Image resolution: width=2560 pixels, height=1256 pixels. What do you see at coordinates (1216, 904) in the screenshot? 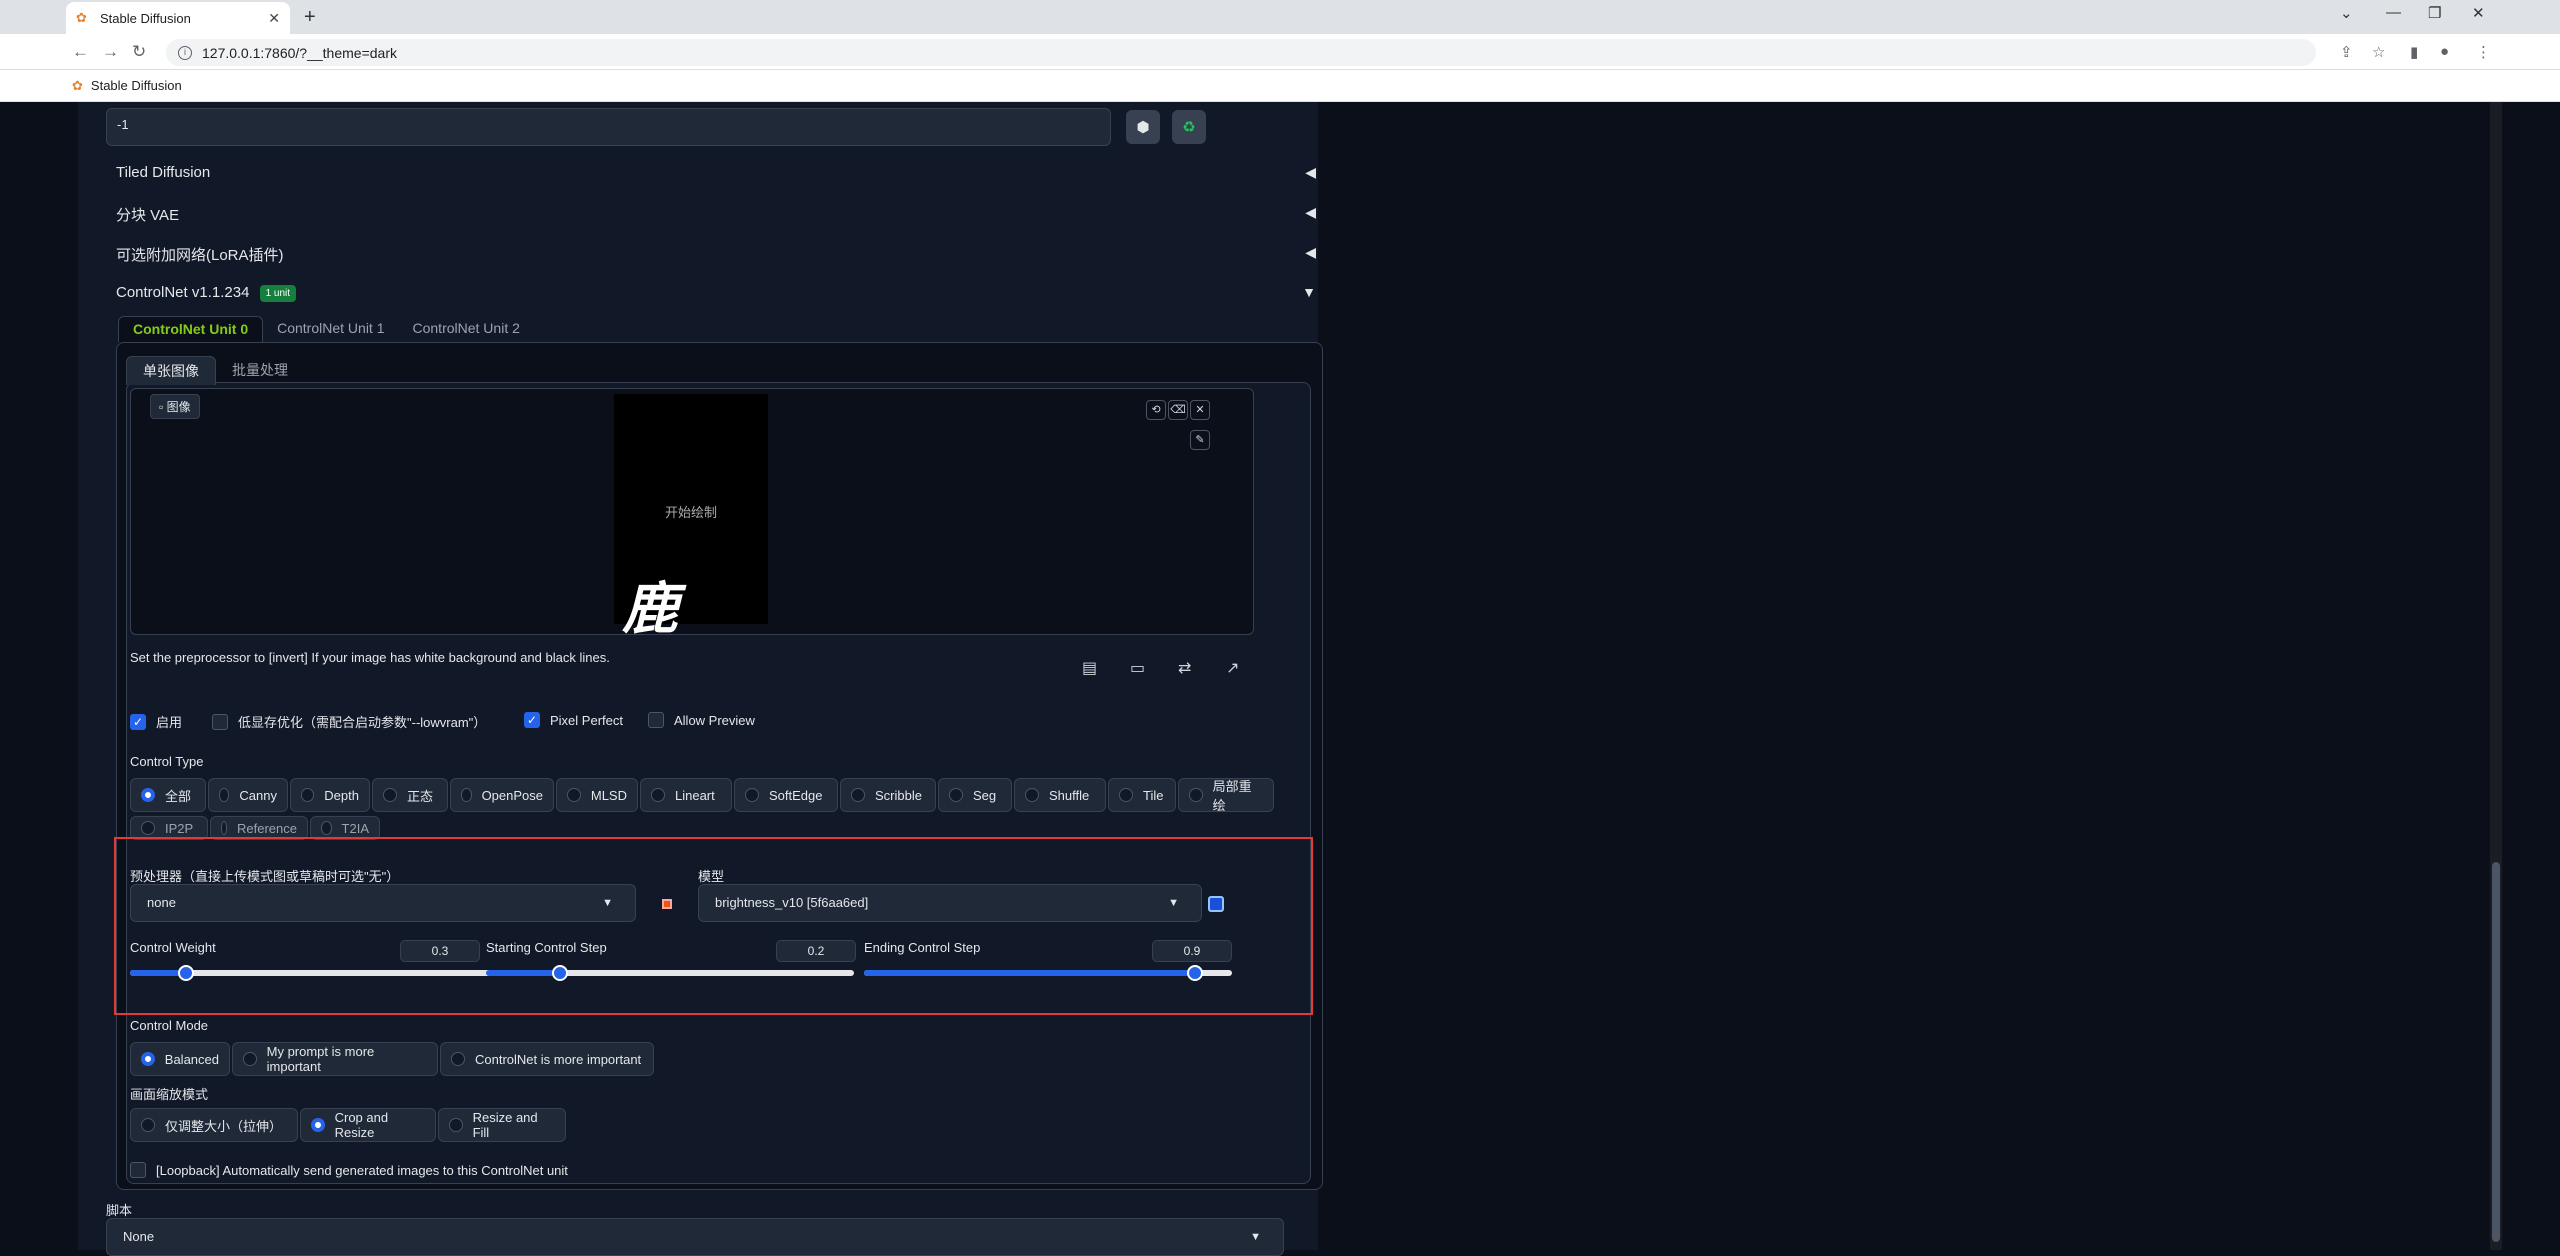
I see `refresh-models-icon` at bounding box center [1216, 904].